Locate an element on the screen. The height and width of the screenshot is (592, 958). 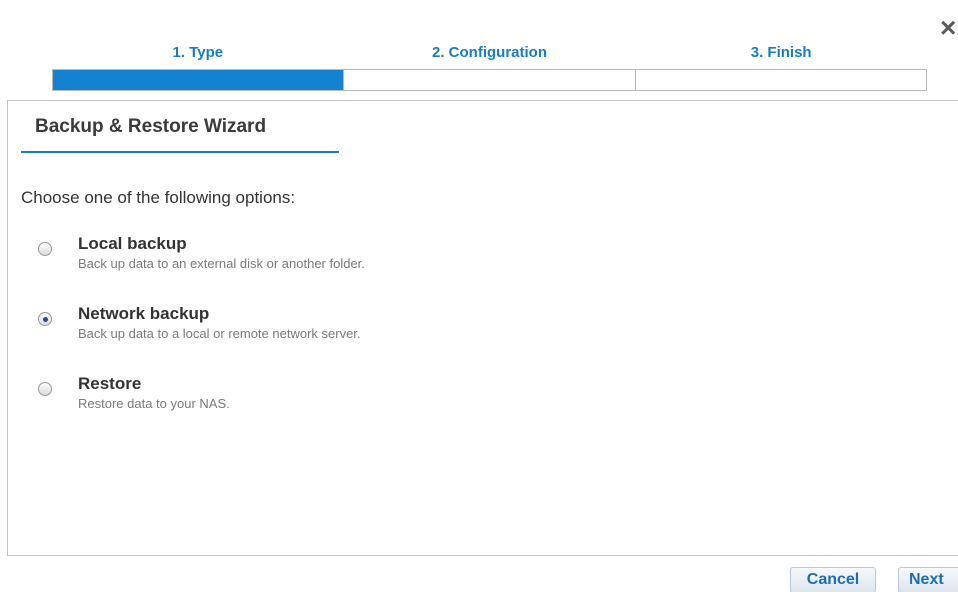
step-configuration-label: 2. Configuration is located at coordinates (489, 52).